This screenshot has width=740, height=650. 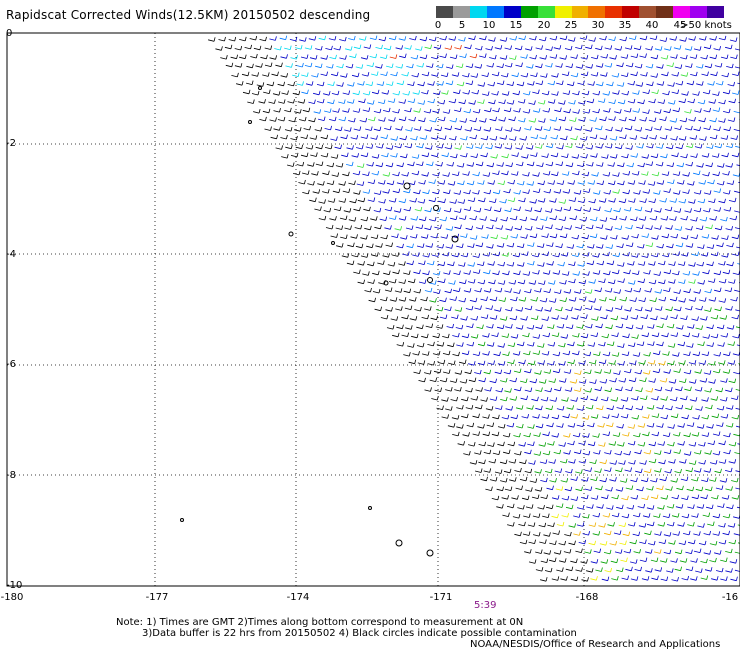 I want to click on y-tick-4: -8, so click(x=11, y=475).